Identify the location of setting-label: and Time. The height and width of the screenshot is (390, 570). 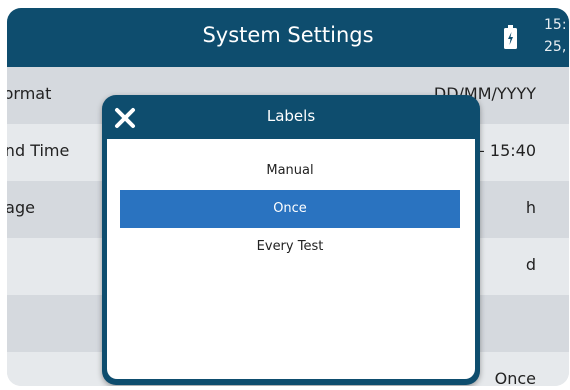
(38, 150).